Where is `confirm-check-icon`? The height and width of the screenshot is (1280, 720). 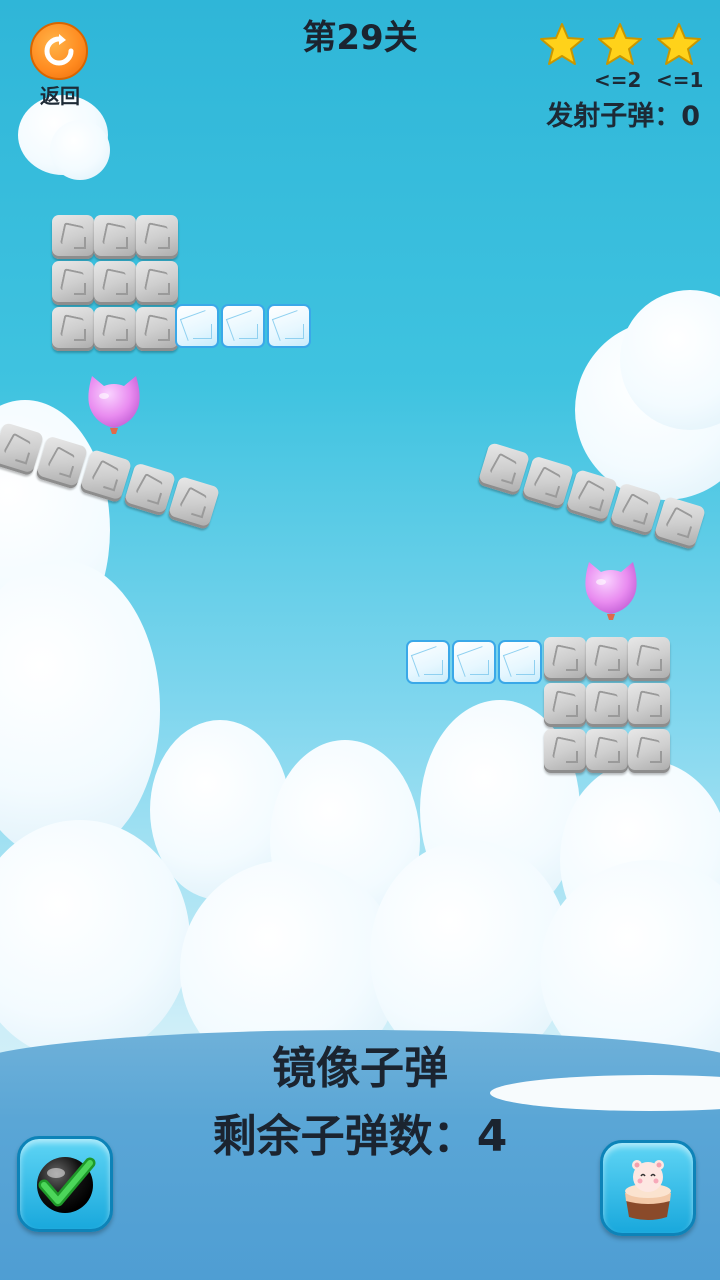 confirm-check-icon is located at coordinates (66, 1185).